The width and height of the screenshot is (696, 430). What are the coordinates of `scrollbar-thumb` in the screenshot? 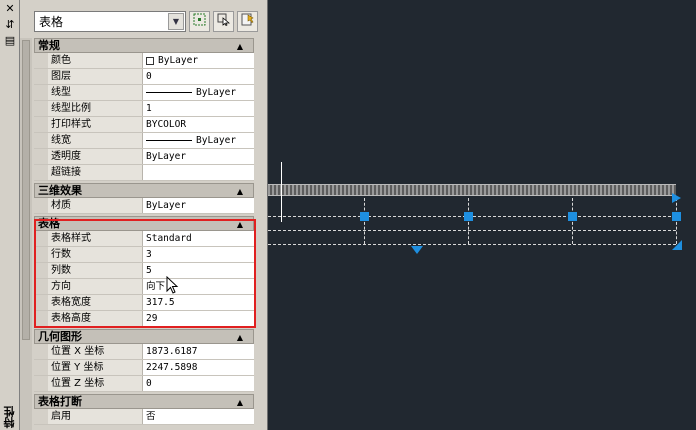 It's located at (26, 190).